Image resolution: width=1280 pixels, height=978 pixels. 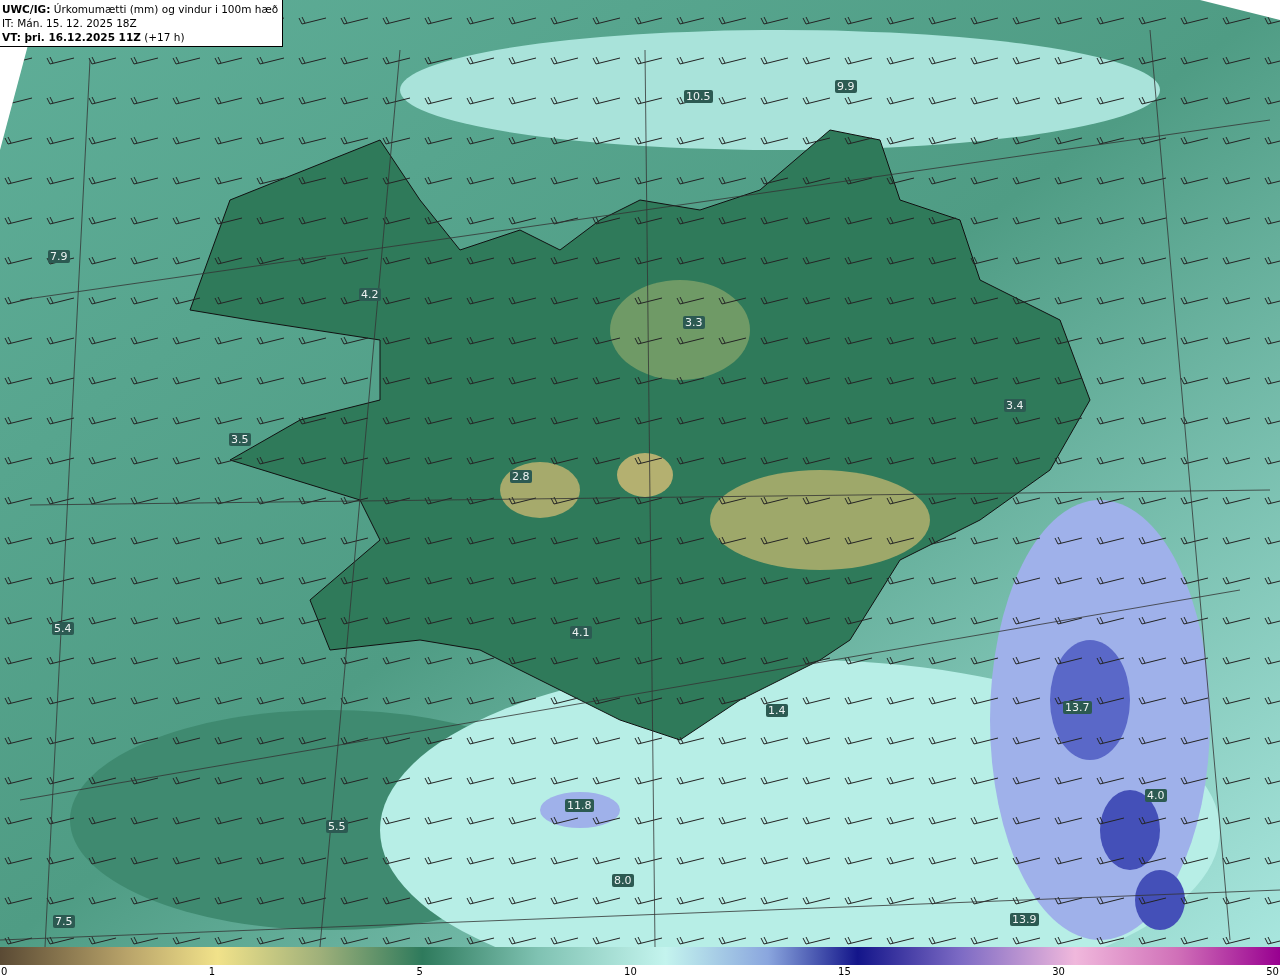 What do you see at coordinates (70, 23) in the screenshot?
I see `issue-time: IT: Mán. 15. 12. 2025 18Z` at bounding box center [70, 23].